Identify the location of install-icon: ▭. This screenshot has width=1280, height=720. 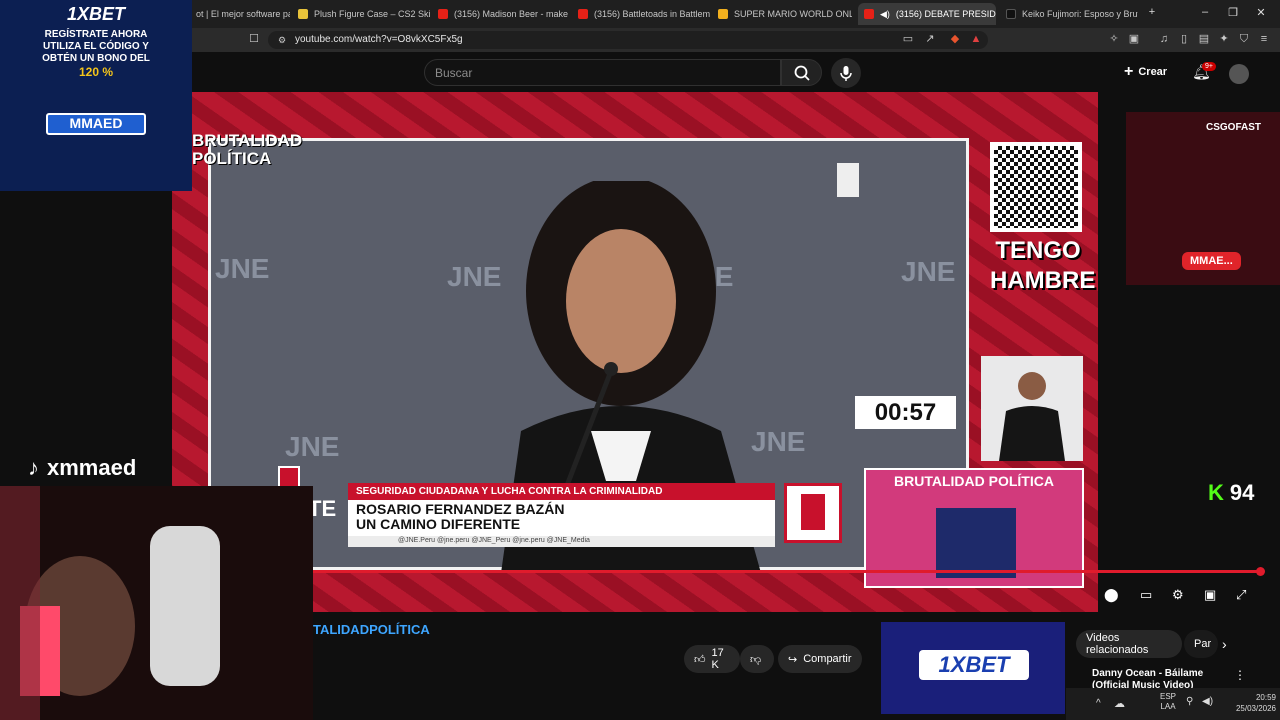
(908, 39).